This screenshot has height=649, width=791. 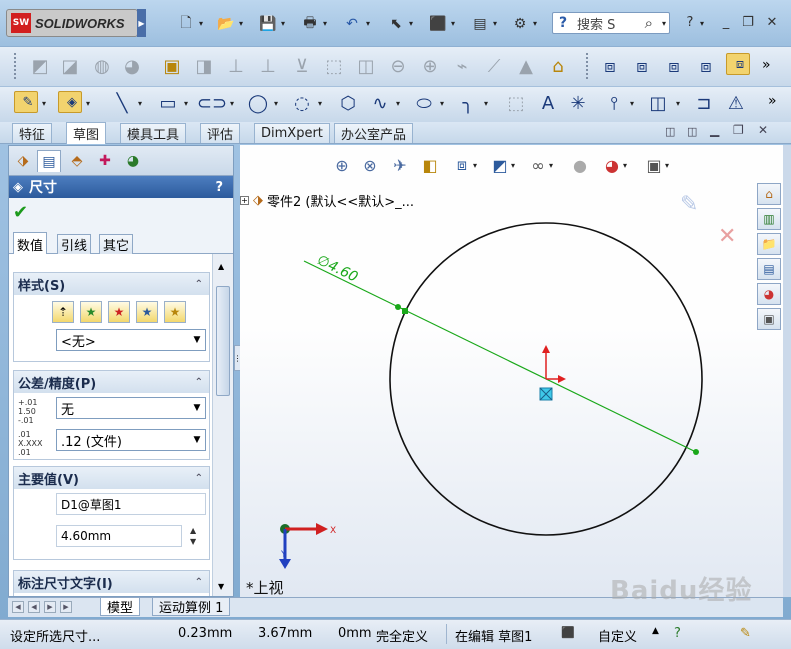 What do you see at coordinates (186, 24) in the screenshot?
I see `new-document-icon: 🗋` at bounding box center [186, 24].